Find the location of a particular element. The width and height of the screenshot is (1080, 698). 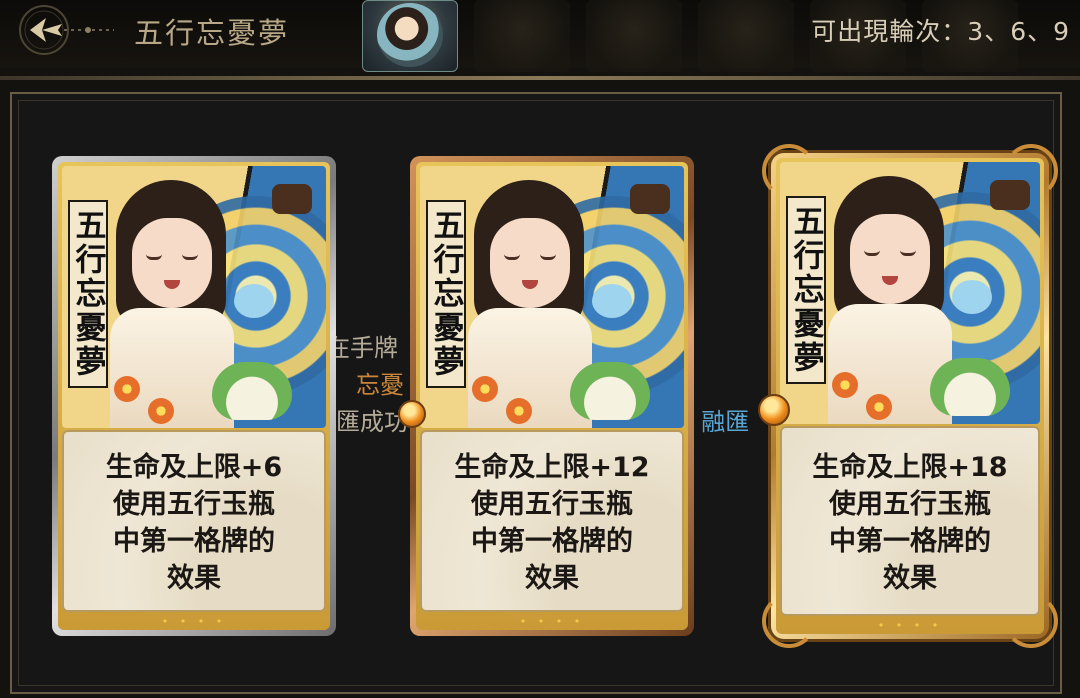

card-effect-box: 生命及上限+12 使用五行玉瓶 中第一格牌的 效果 is located at coordinates (552, 521).